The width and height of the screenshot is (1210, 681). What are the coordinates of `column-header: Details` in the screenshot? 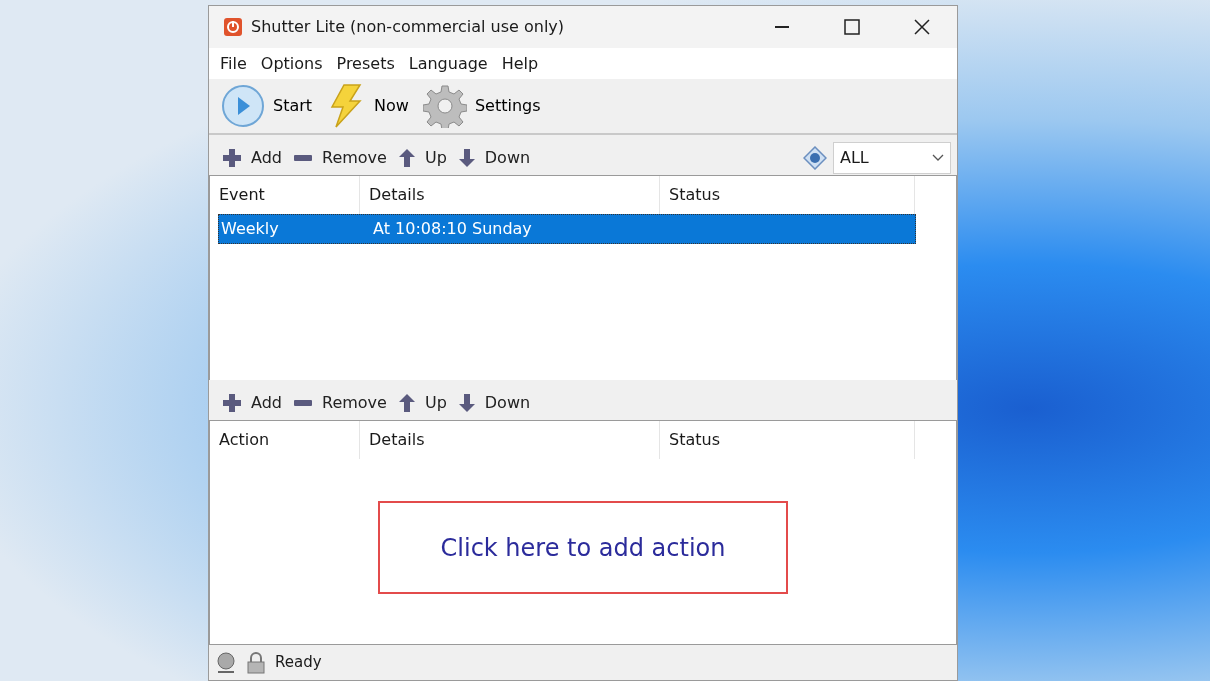 It's located at (510, 440).